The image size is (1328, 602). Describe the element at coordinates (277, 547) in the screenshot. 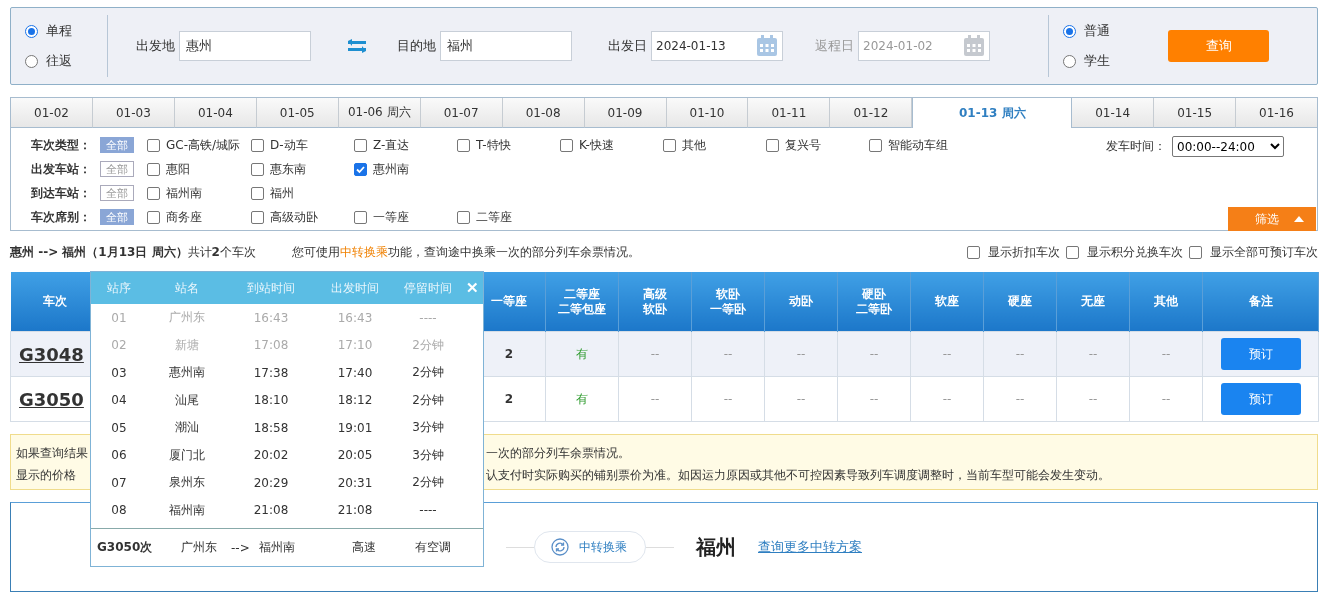

I see `station-name: 福州南` at that location.